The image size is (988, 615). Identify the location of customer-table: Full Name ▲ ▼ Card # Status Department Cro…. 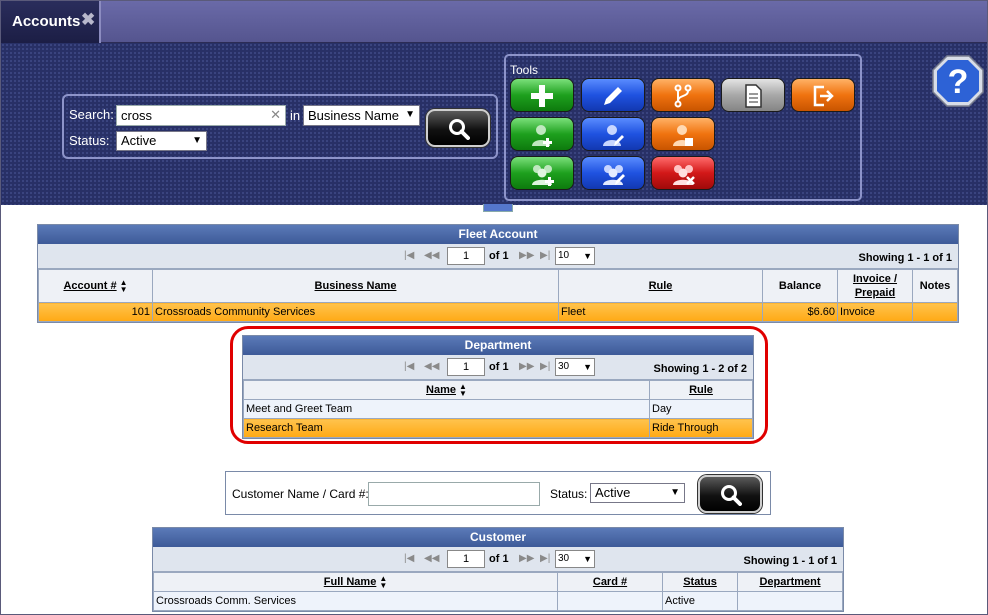
(498, 591).